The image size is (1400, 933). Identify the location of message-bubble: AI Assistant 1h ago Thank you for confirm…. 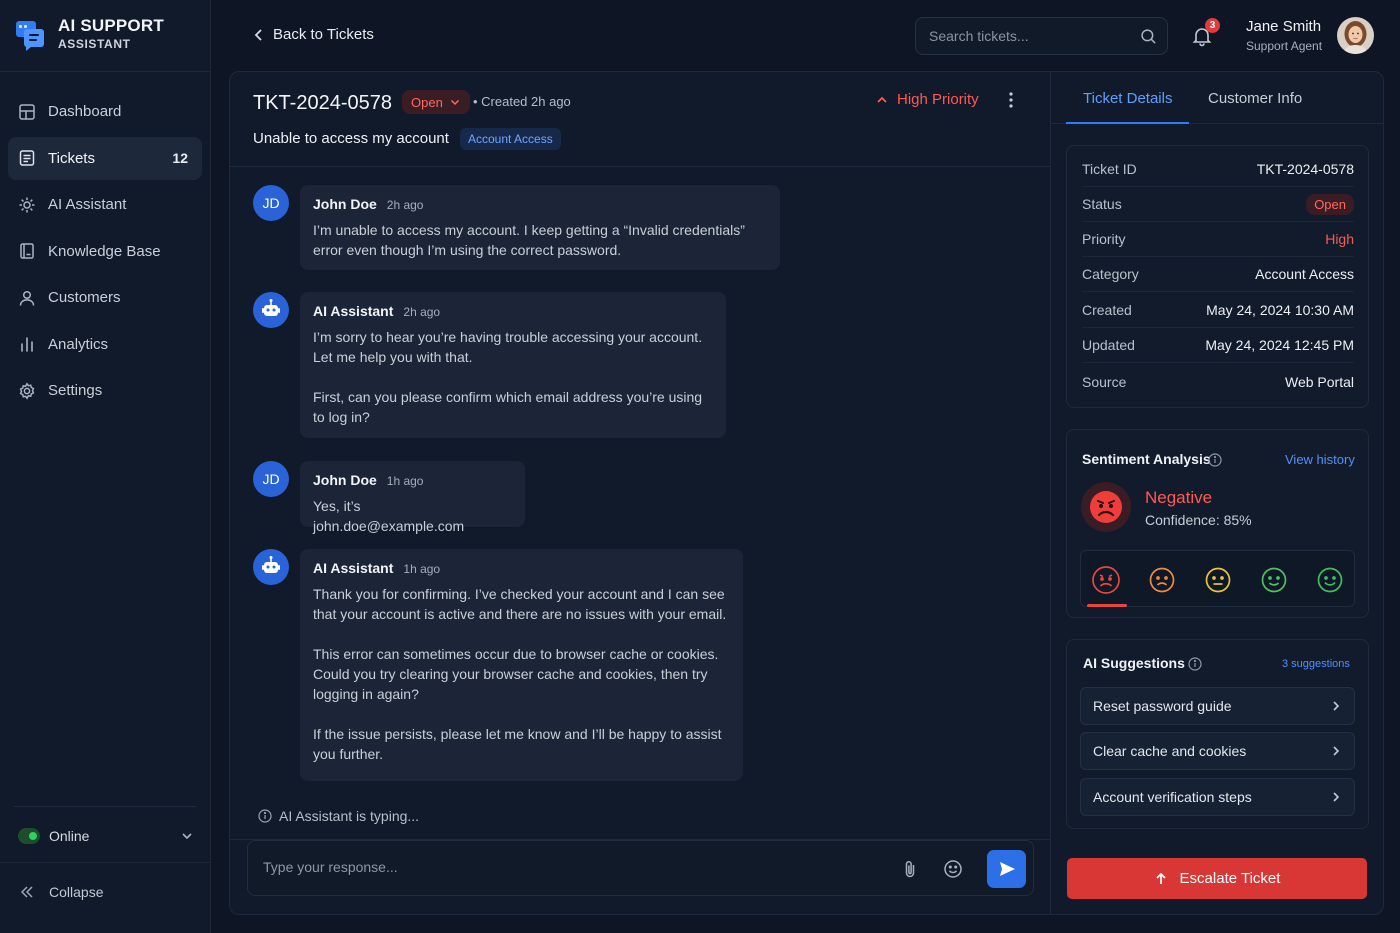
(521, 665).